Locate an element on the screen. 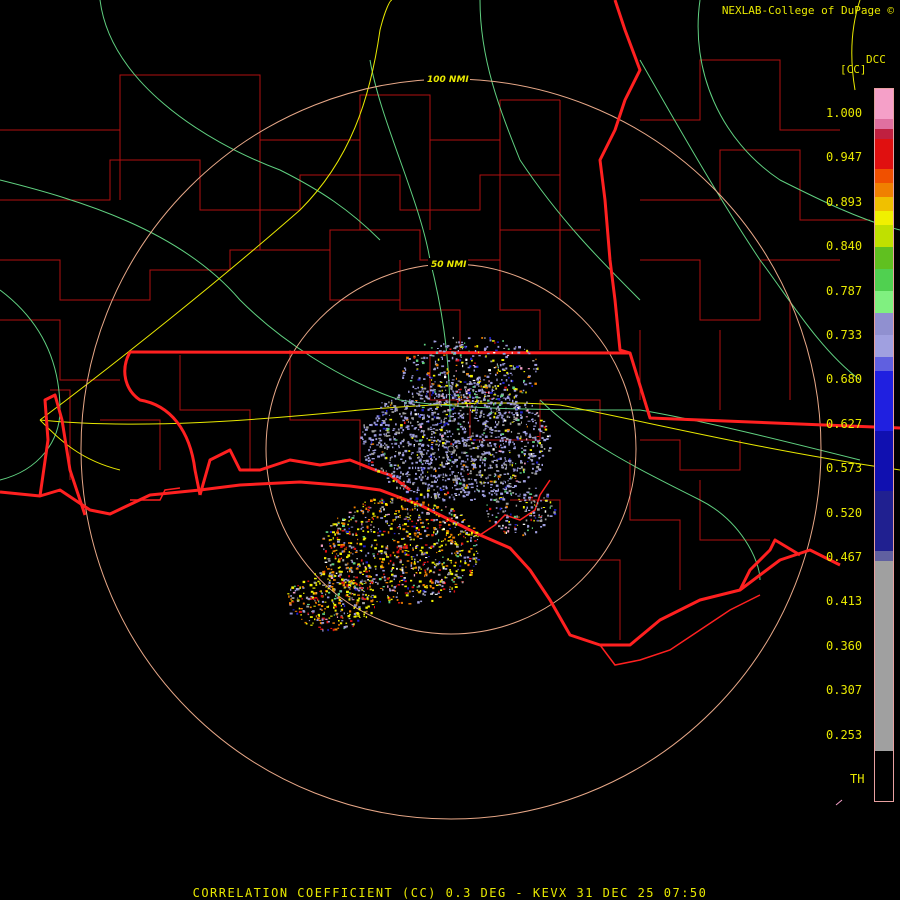 This screenshot has width=900, height=900. legend-tick-label: 0.787 is located at coordinates (844, 290).